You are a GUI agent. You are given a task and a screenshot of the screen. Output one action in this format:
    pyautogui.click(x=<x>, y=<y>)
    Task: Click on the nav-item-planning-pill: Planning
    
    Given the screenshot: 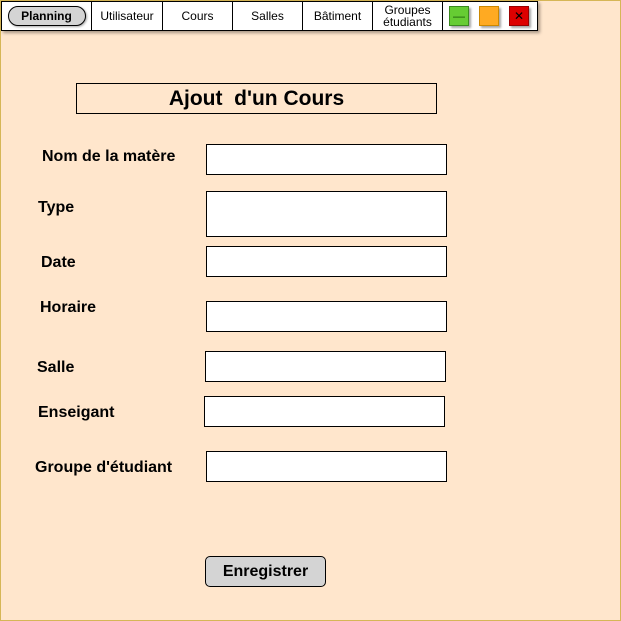 What is the action you would take?
    pyautogui.click(x=46, y=16)
    